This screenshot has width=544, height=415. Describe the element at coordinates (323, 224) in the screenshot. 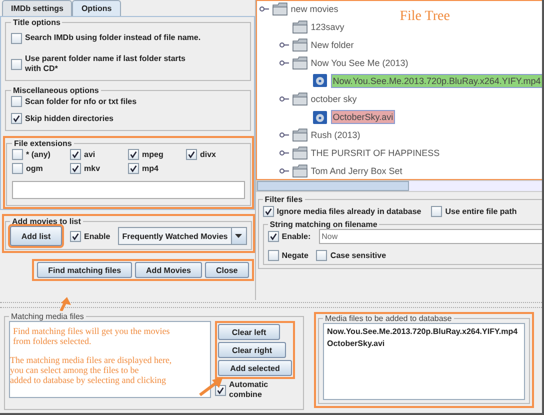

I see `group-title: String matching on filename` at that location.